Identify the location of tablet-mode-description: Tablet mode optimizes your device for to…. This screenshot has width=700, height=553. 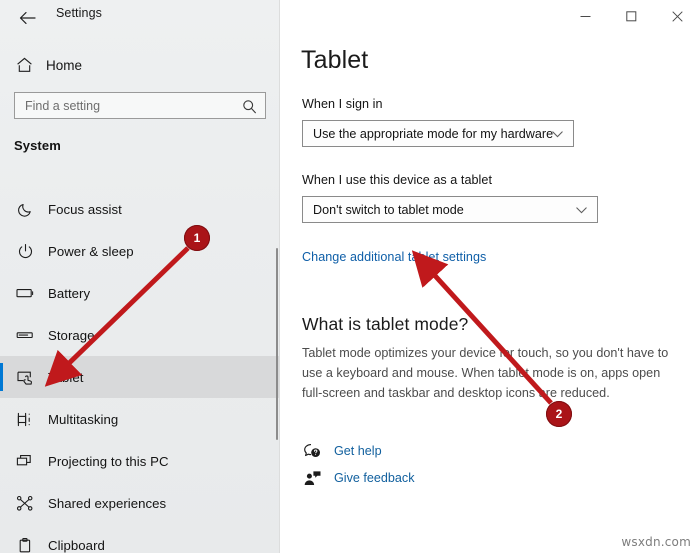
(485, 373).